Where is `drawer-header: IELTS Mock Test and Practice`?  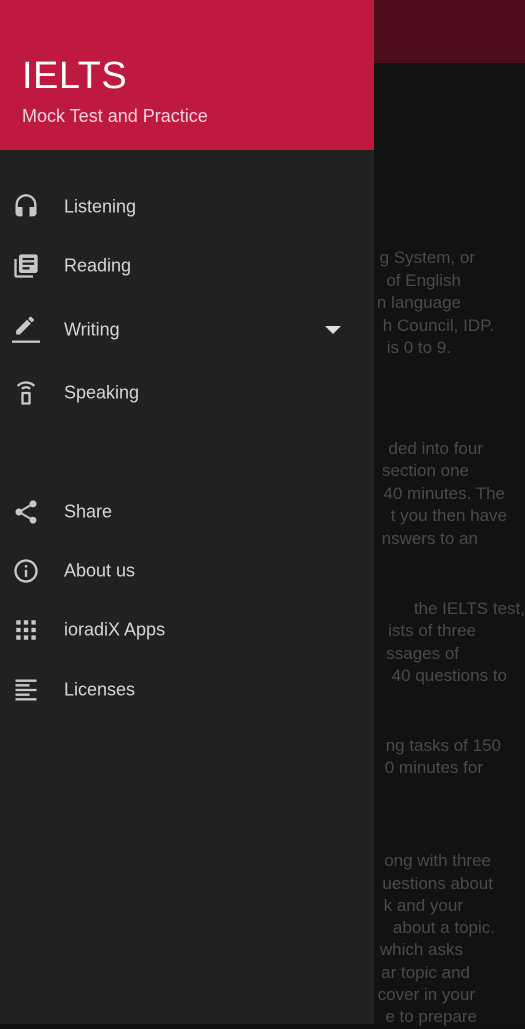
drawer-header: IELTS Mock Test and Practice is located at coordinates (187, 75).